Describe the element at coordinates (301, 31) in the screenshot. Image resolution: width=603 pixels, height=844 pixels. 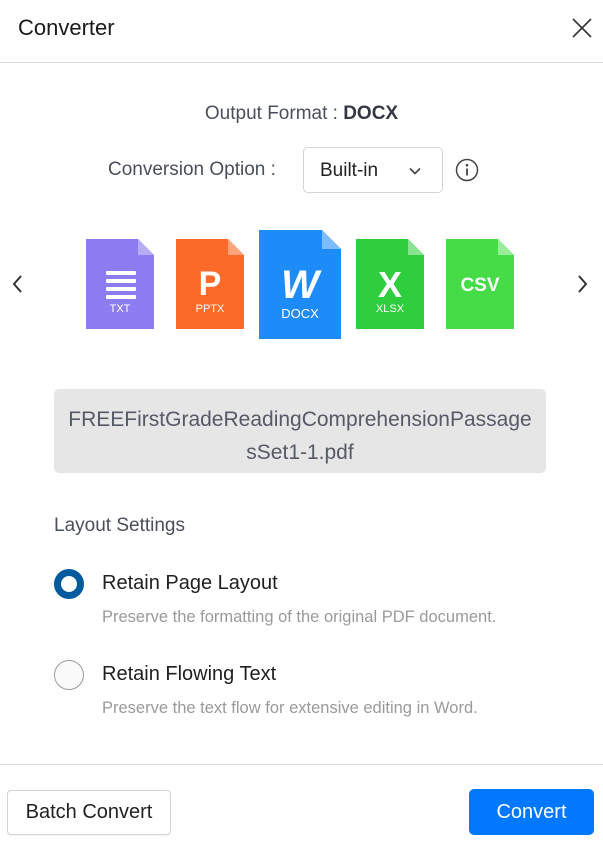
I see `dialog-header: Converter` at that location.